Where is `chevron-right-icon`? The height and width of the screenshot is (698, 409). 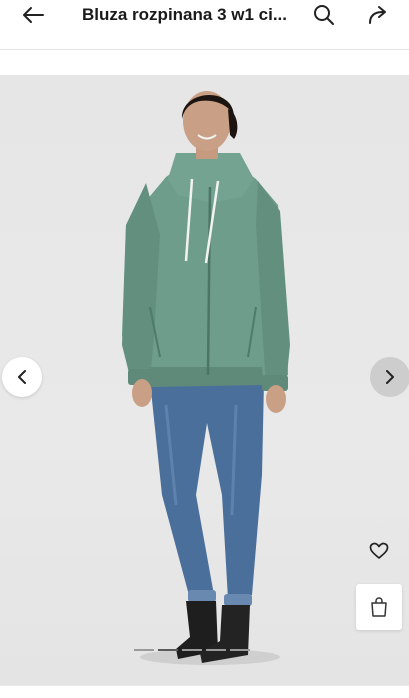
chevron-right-icon is located at coordinates (390, 377).